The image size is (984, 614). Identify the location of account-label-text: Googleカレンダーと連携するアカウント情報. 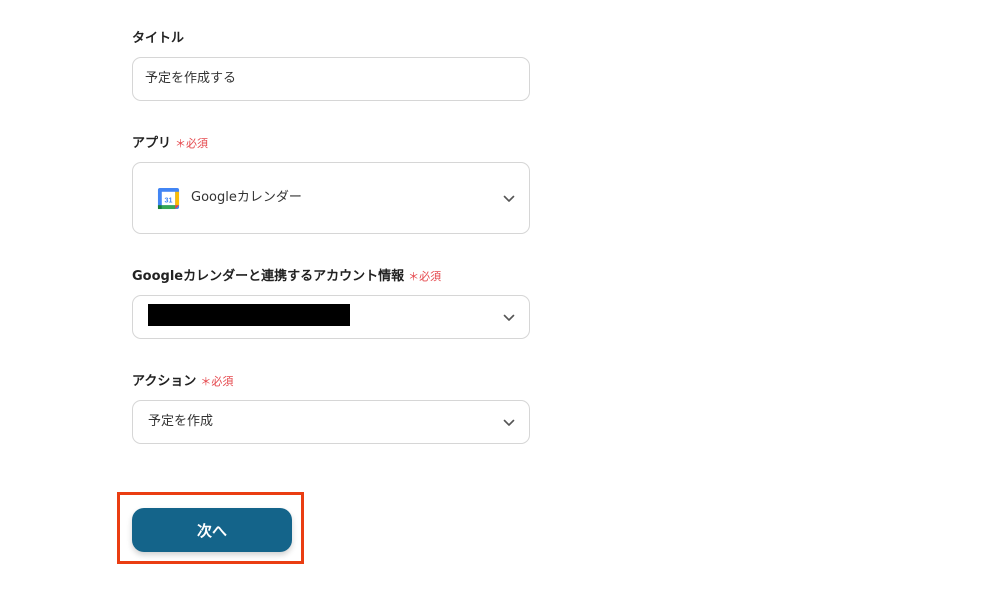
(268, 276).